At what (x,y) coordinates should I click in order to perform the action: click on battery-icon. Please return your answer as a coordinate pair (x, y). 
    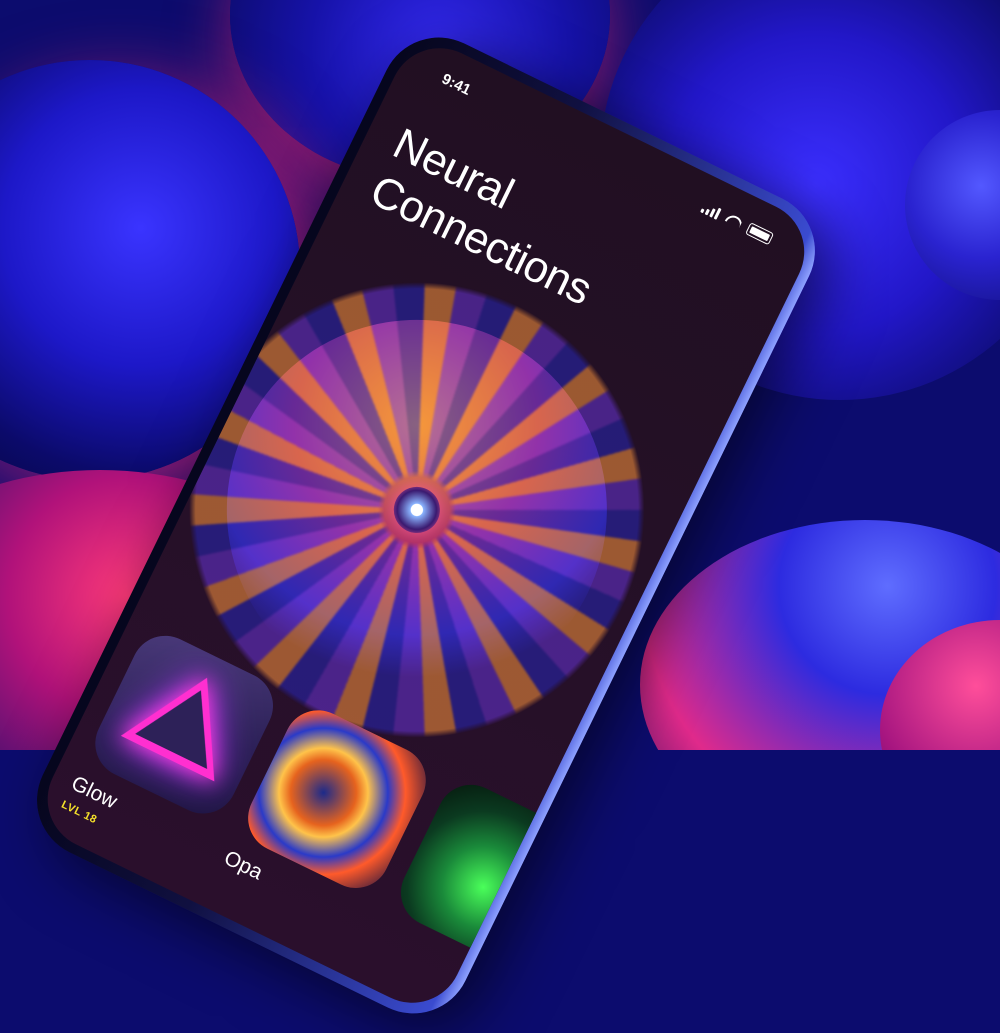
    Looking at the image, I should click on (760, 234).